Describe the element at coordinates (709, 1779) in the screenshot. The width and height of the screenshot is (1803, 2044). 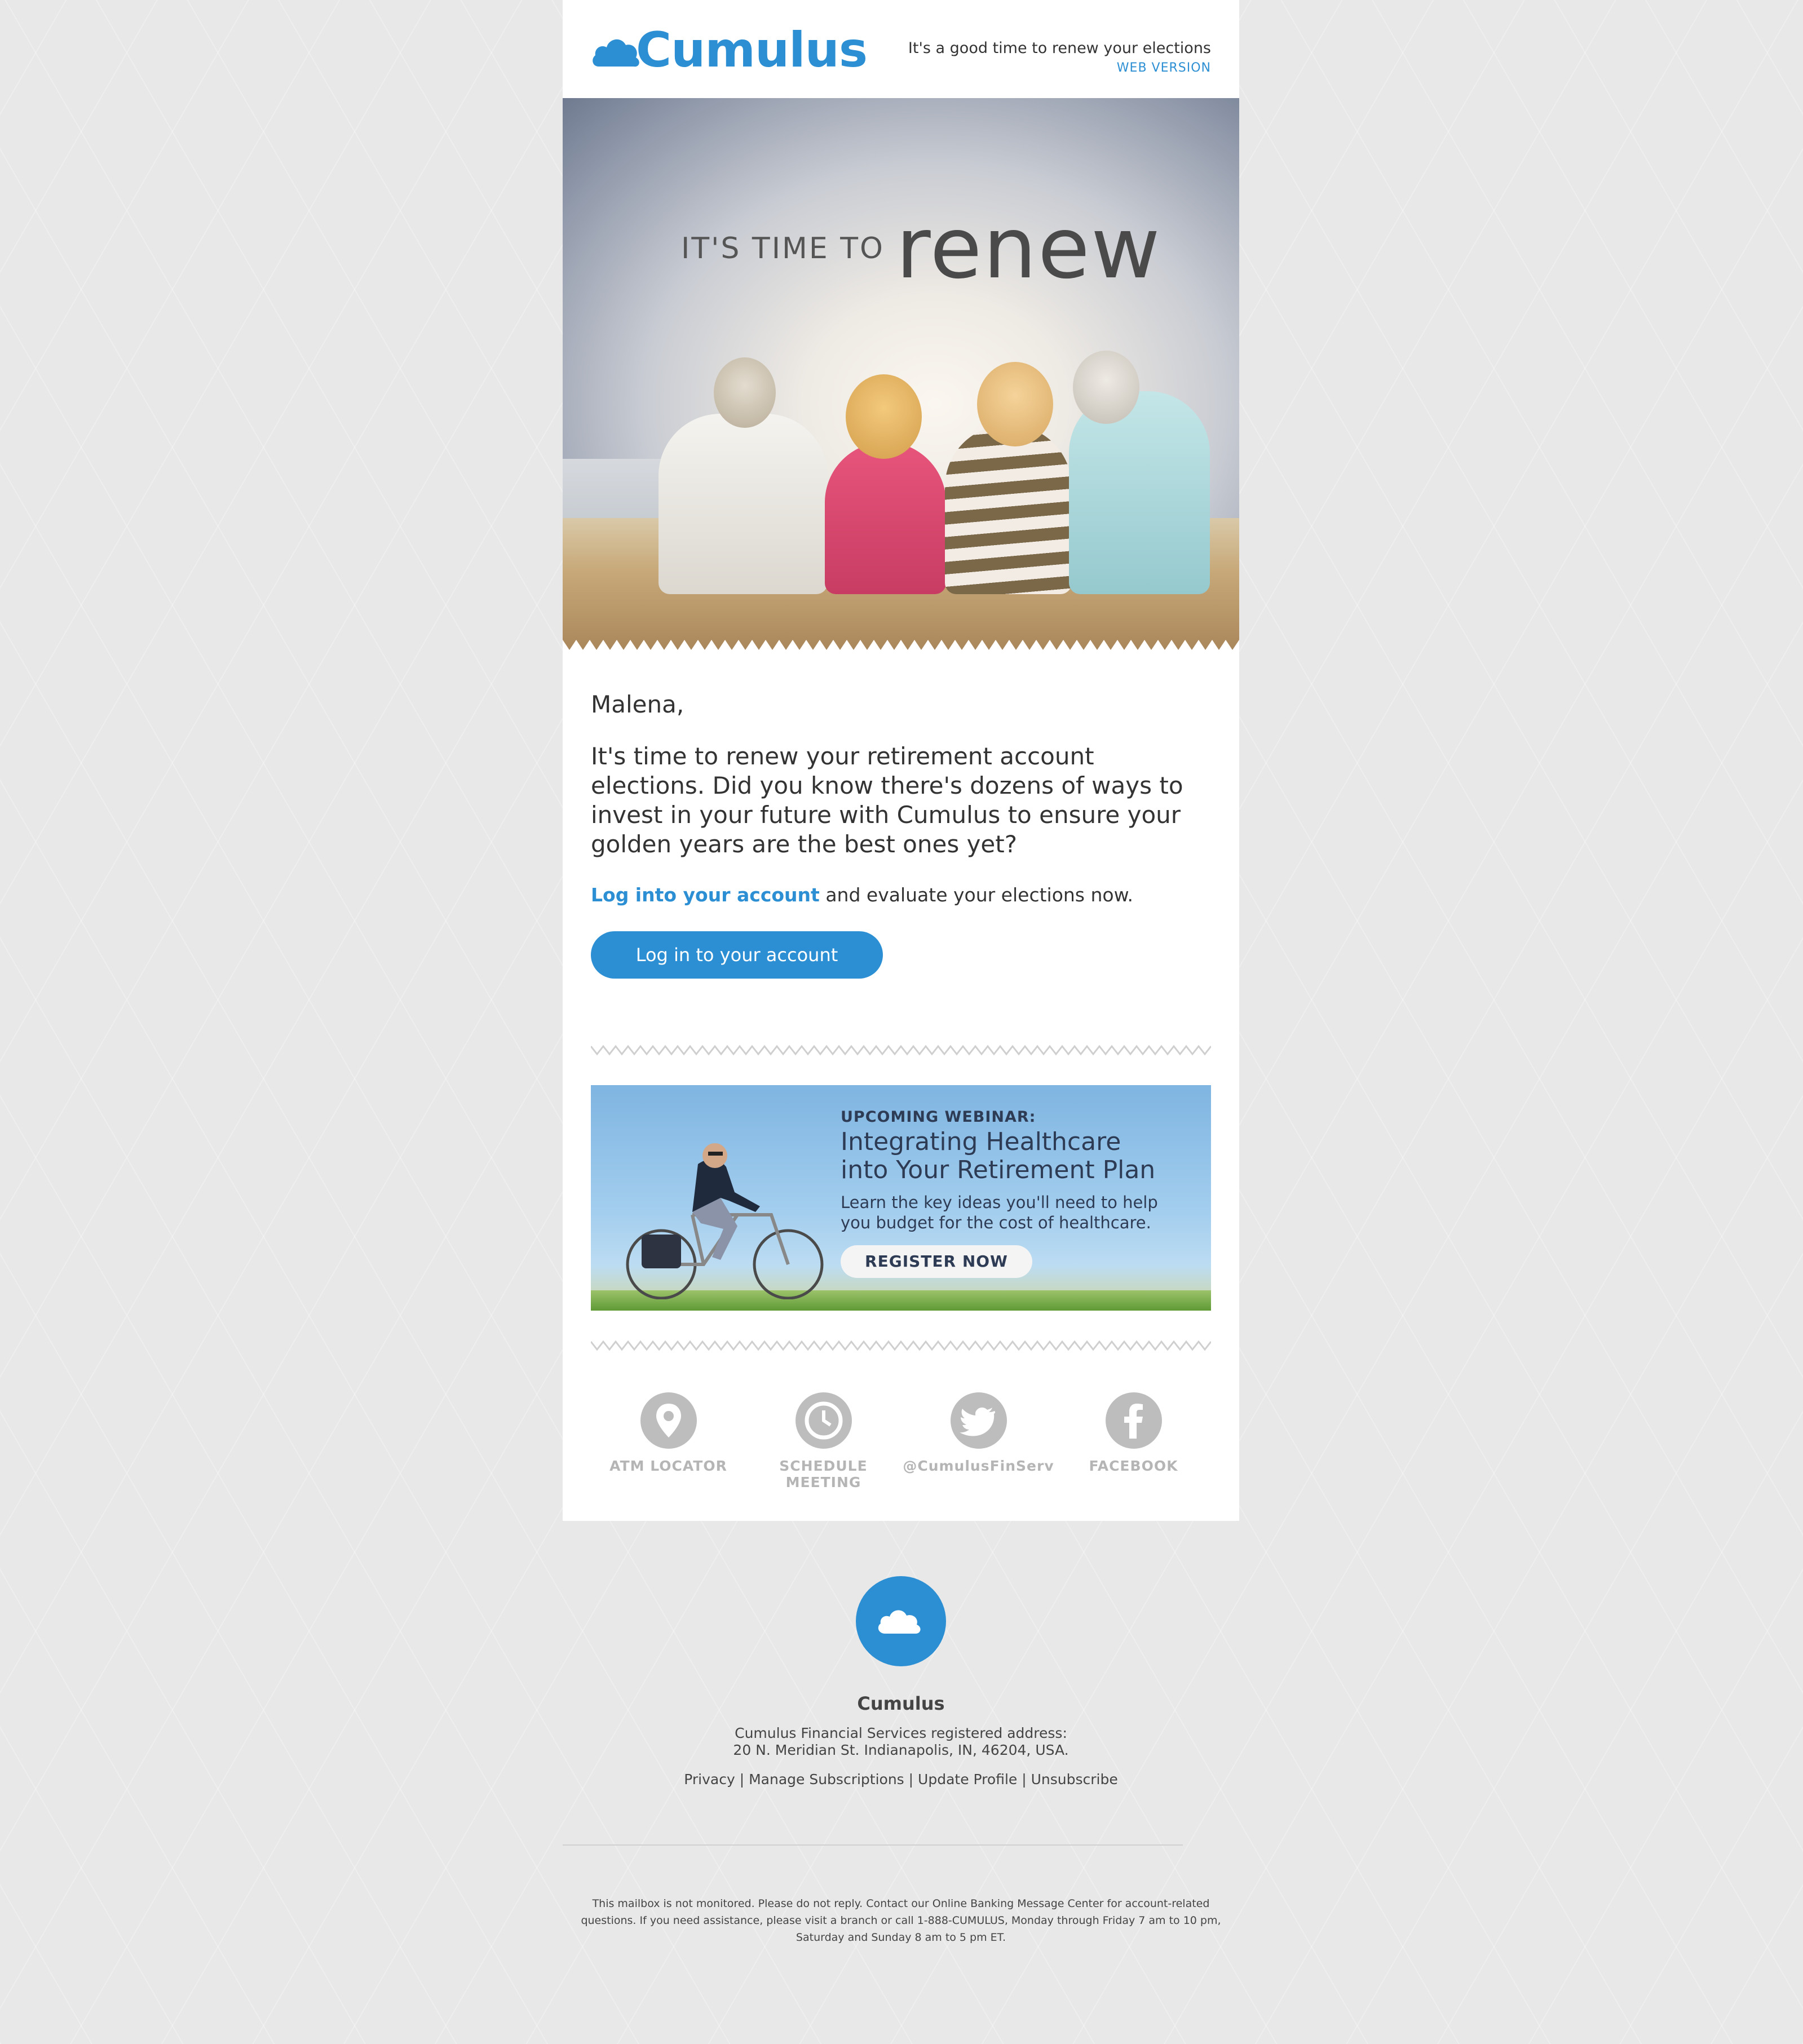
I see `privacy-link: Privacy` at that location.